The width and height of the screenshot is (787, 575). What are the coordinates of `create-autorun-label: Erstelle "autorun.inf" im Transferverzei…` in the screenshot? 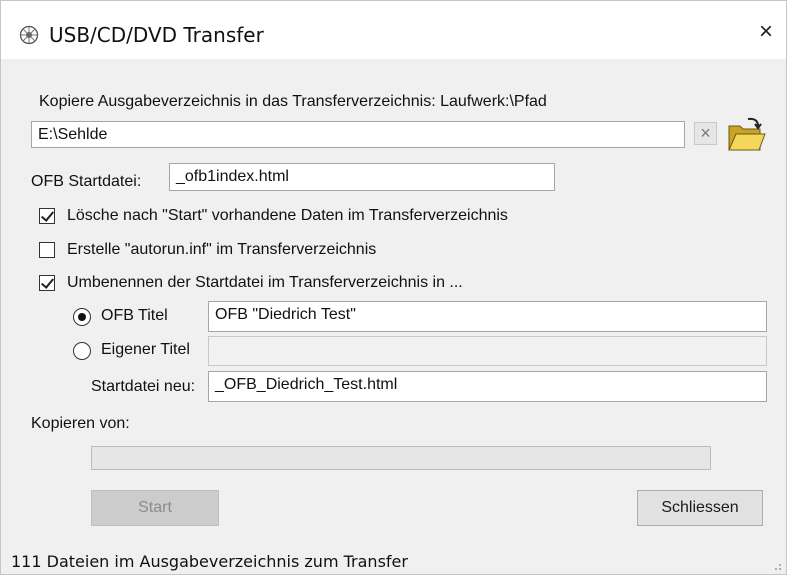 It's located at (222, 249).